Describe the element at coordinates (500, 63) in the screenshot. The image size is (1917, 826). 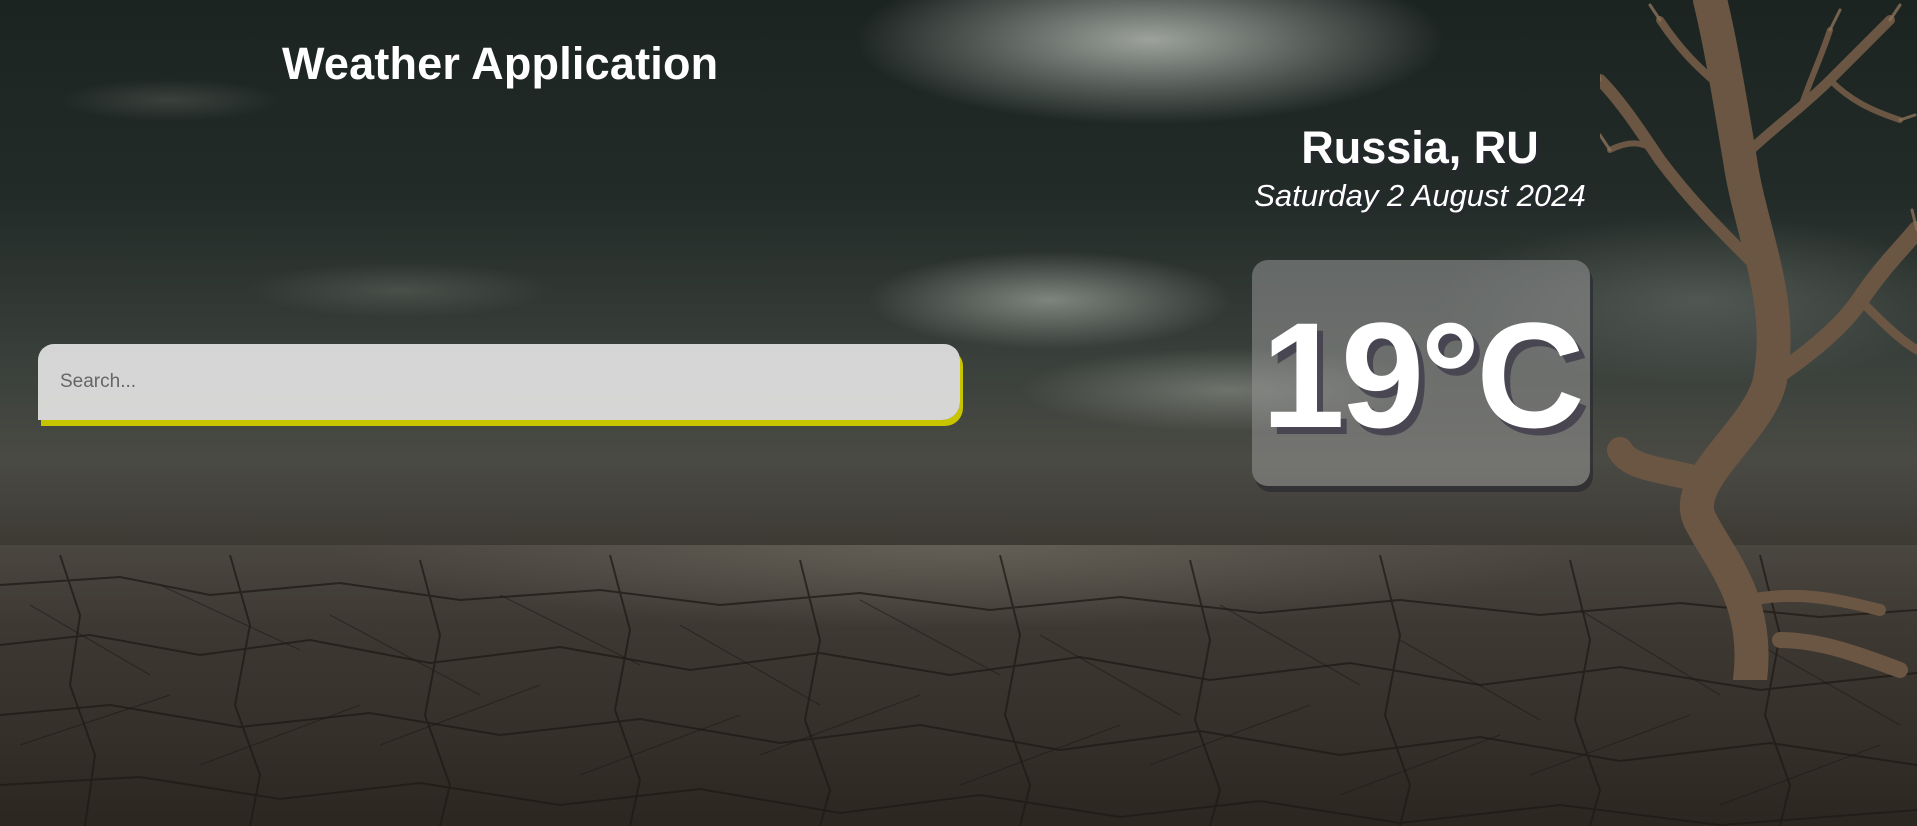
I see `page-title: Weather Application` at that location.